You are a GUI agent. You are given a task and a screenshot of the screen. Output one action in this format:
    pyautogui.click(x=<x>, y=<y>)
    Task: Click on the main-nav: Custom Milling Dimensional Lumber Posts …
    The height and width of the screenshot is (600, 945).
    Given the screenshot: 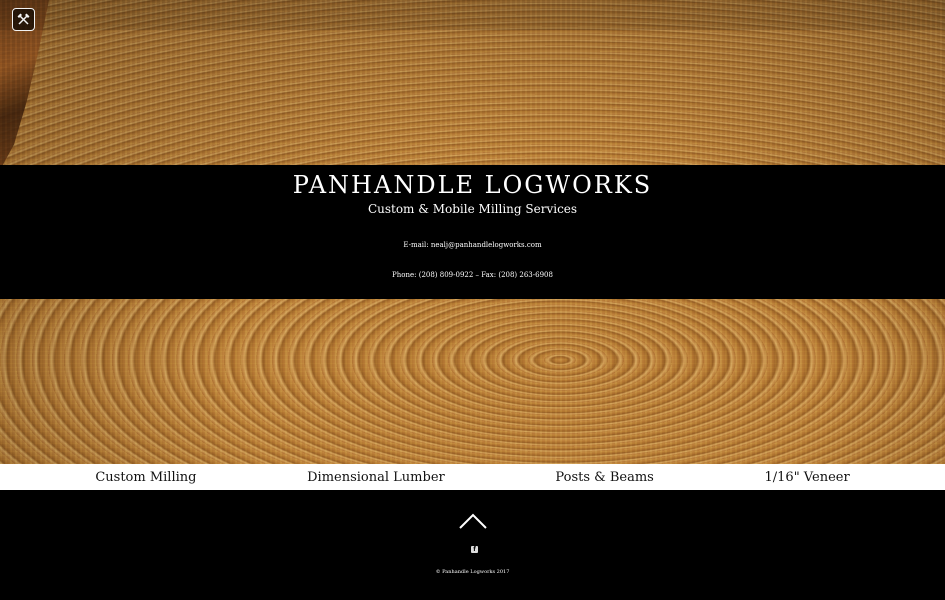 What is the action you would take?
    pyautogui.click(x=472, y=477)
    